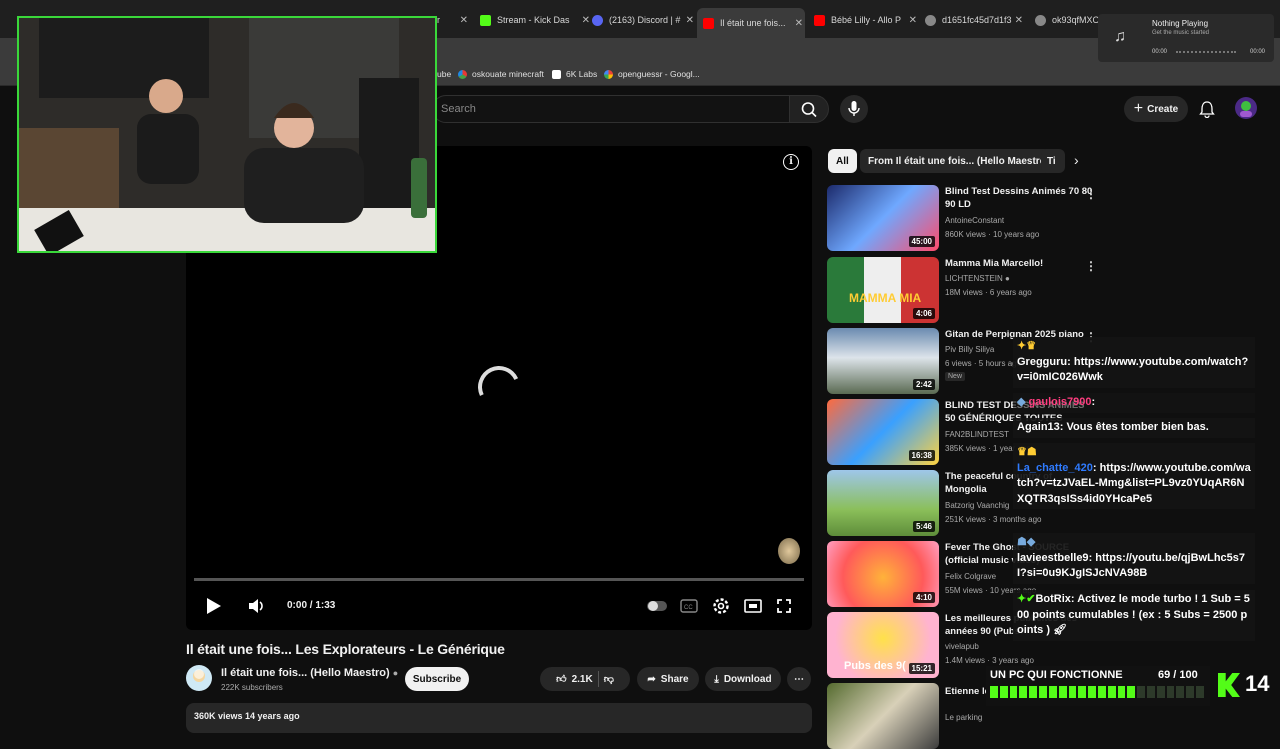  Describe the element at coordinates (842, 161) in the screenshot. I see `chip-all: All` at that location.